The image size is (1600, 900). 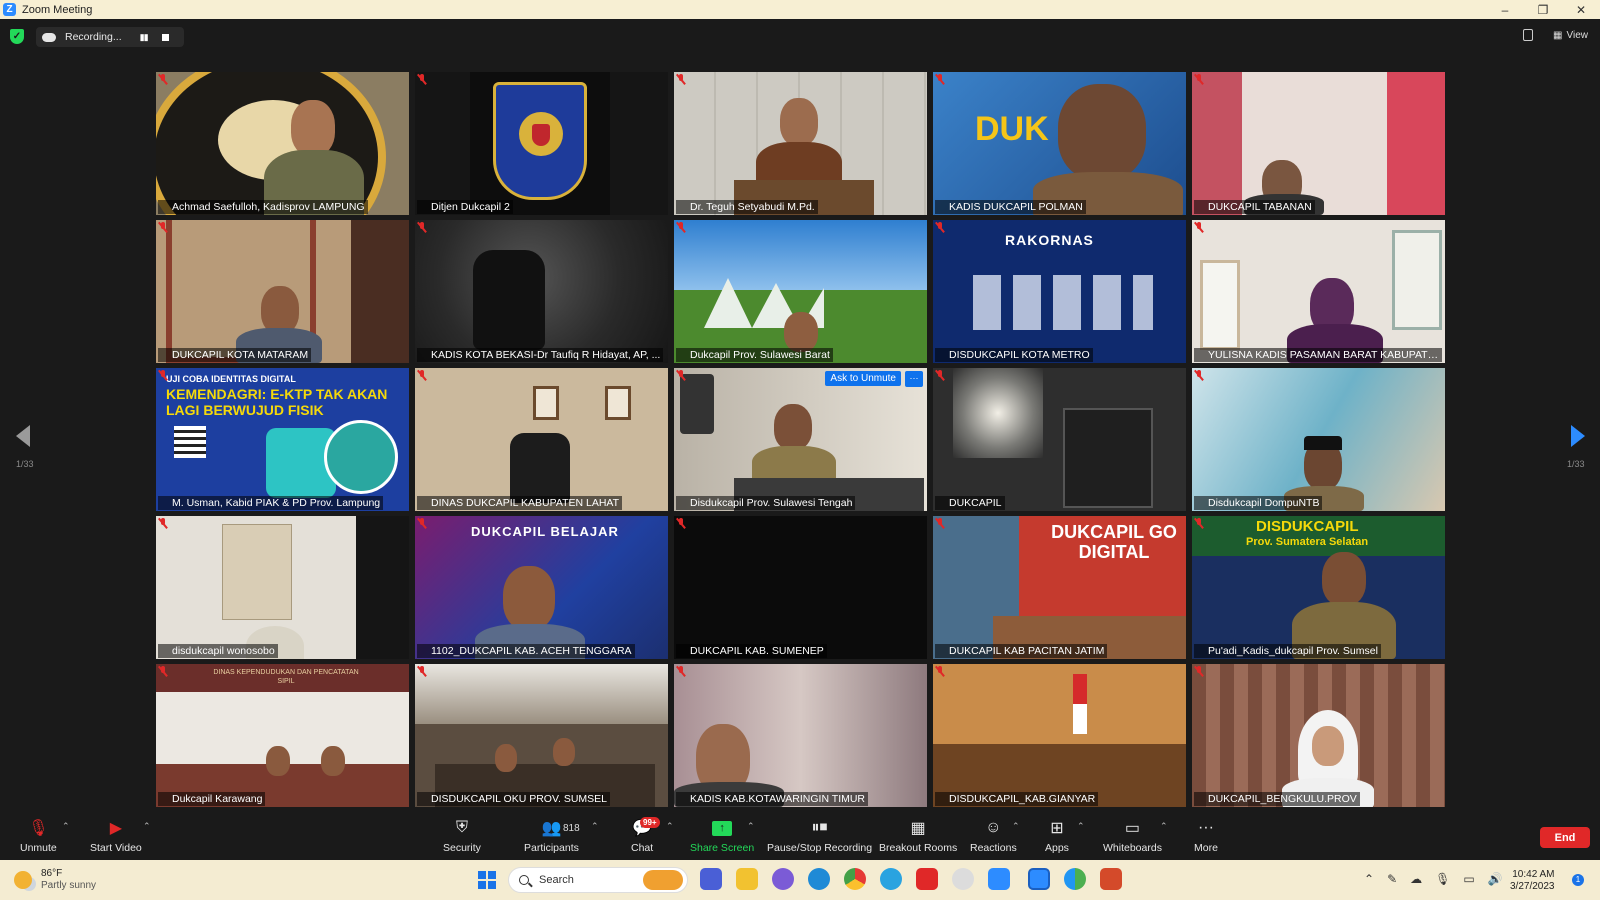 What do you see at coordinates (891, 879) in the screenshot?
I see `telegram-icon` at bounding box center [891, 879].